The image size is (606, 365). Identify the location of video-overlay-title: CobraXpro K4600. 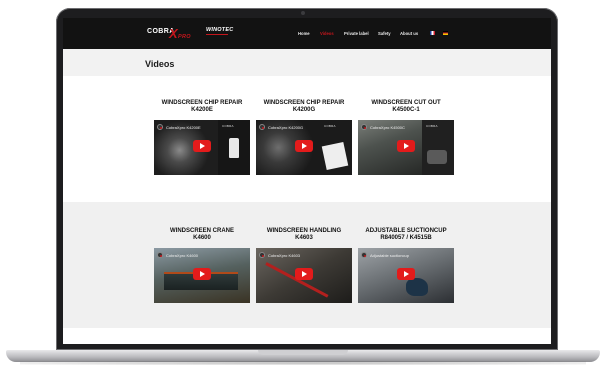
(182, 255).